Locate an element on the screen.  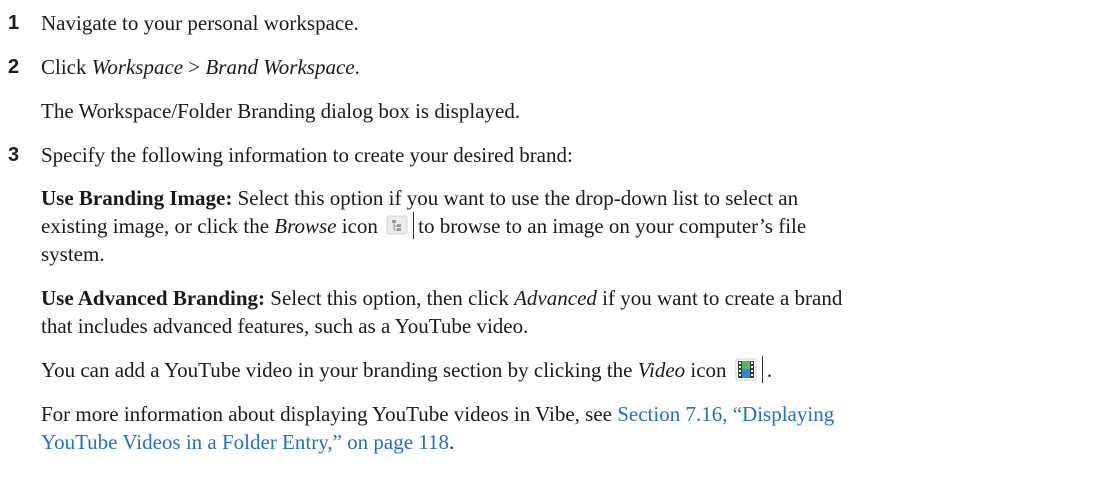
line-text: existing image, or click the is located at coordinates (158, 226).